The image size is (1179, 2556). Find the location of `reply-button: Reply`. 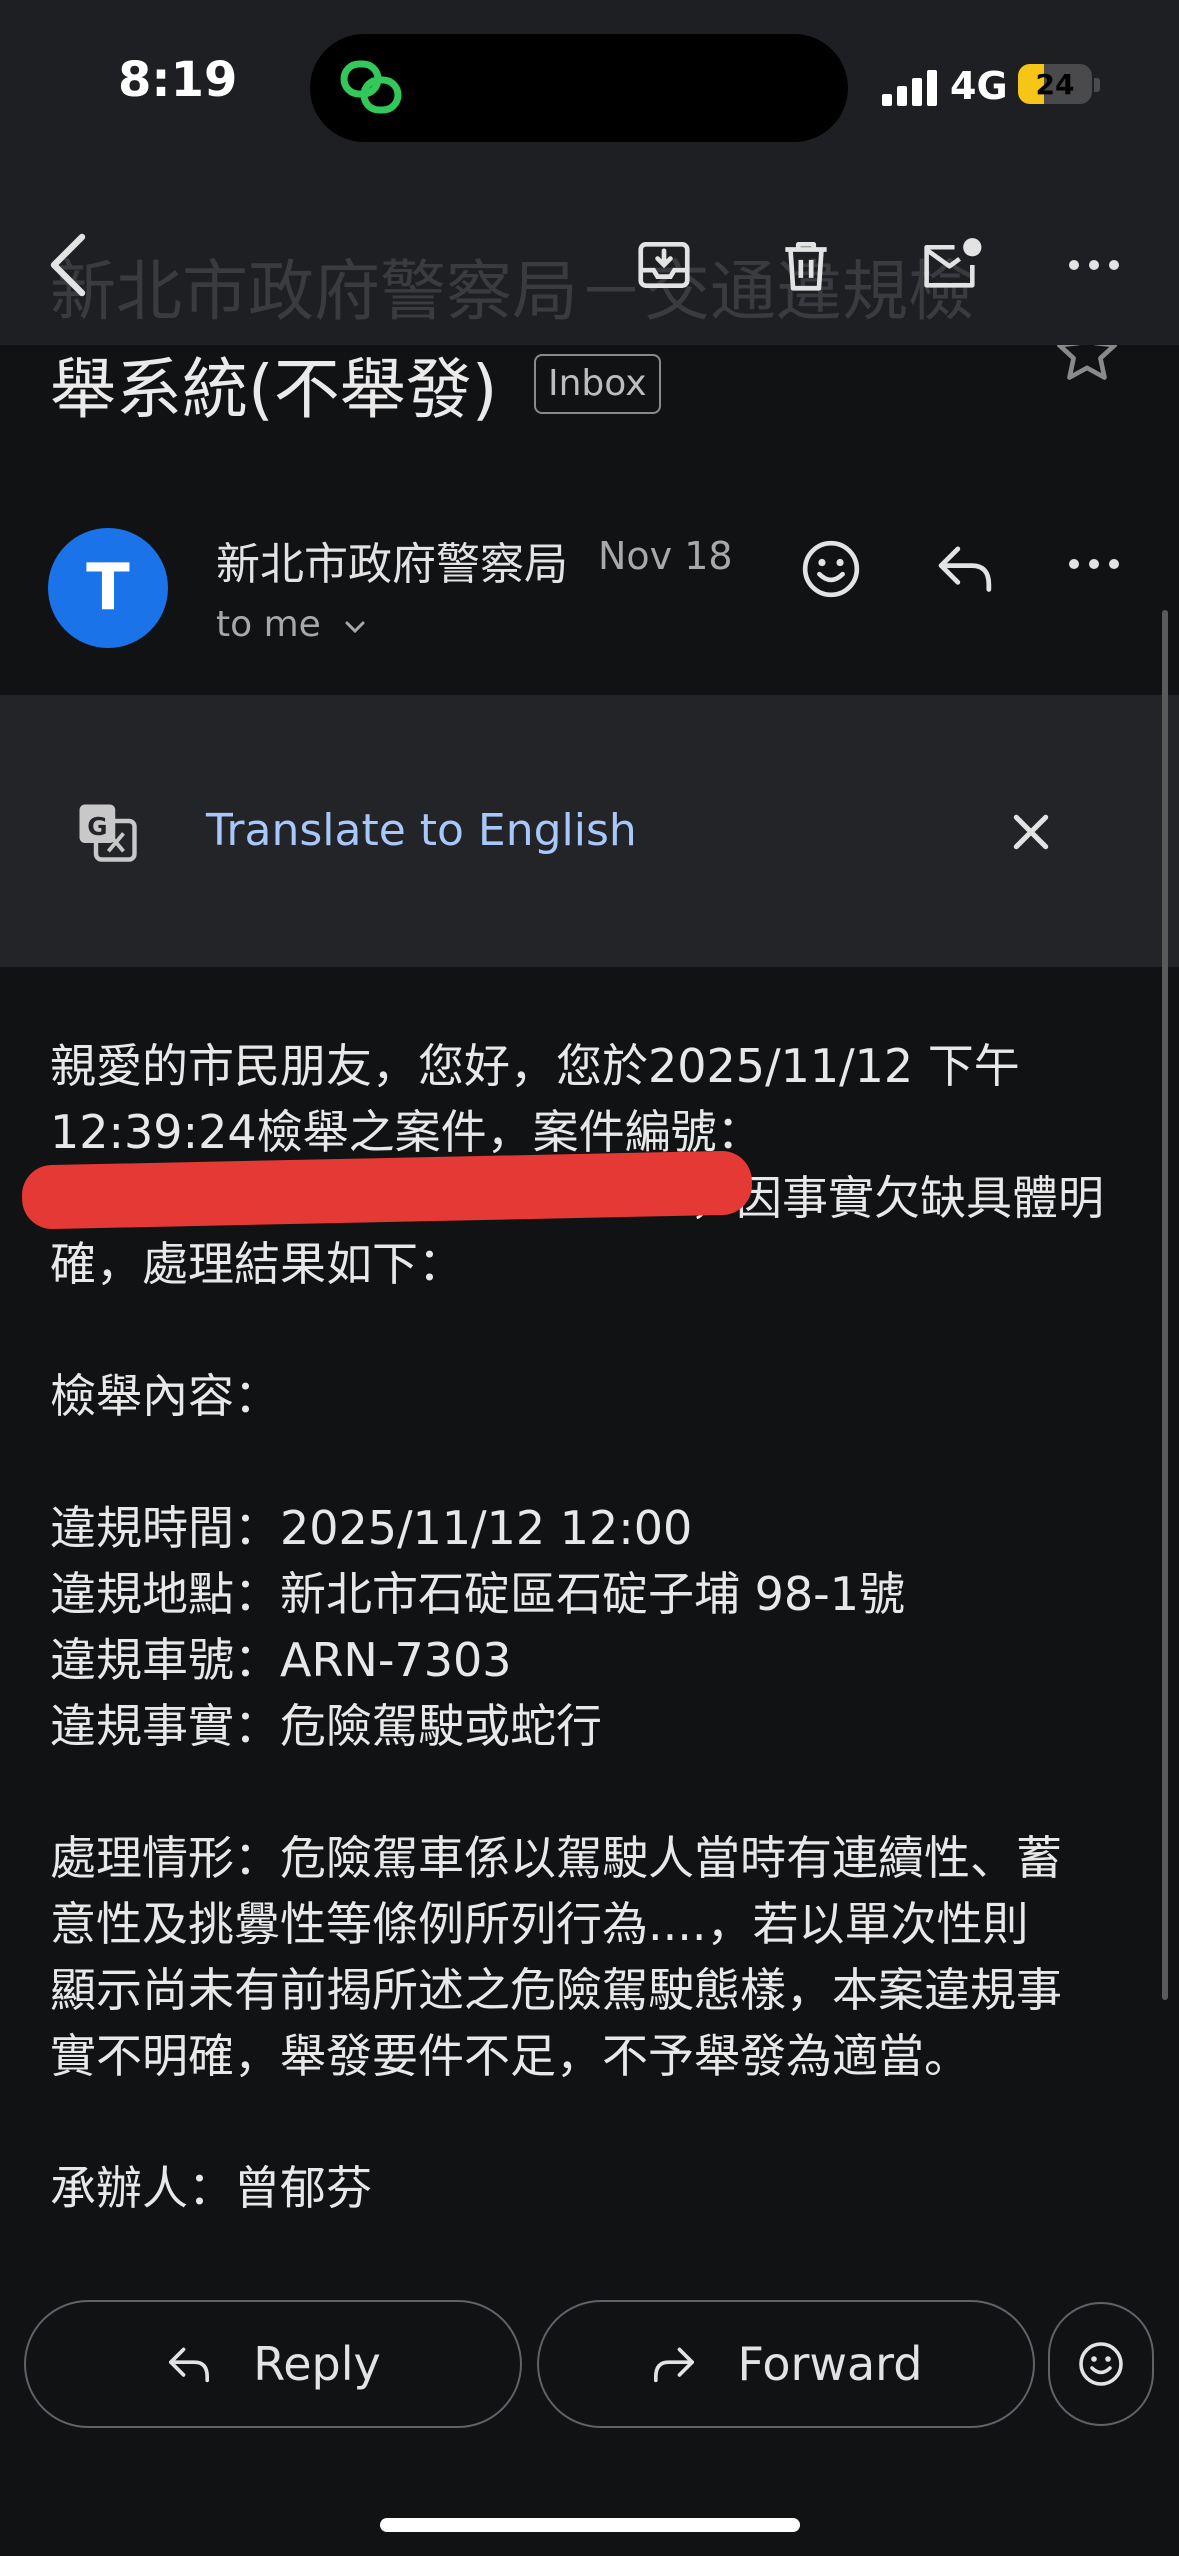

reply-button: Reply is located at coordinates (273, 2364).